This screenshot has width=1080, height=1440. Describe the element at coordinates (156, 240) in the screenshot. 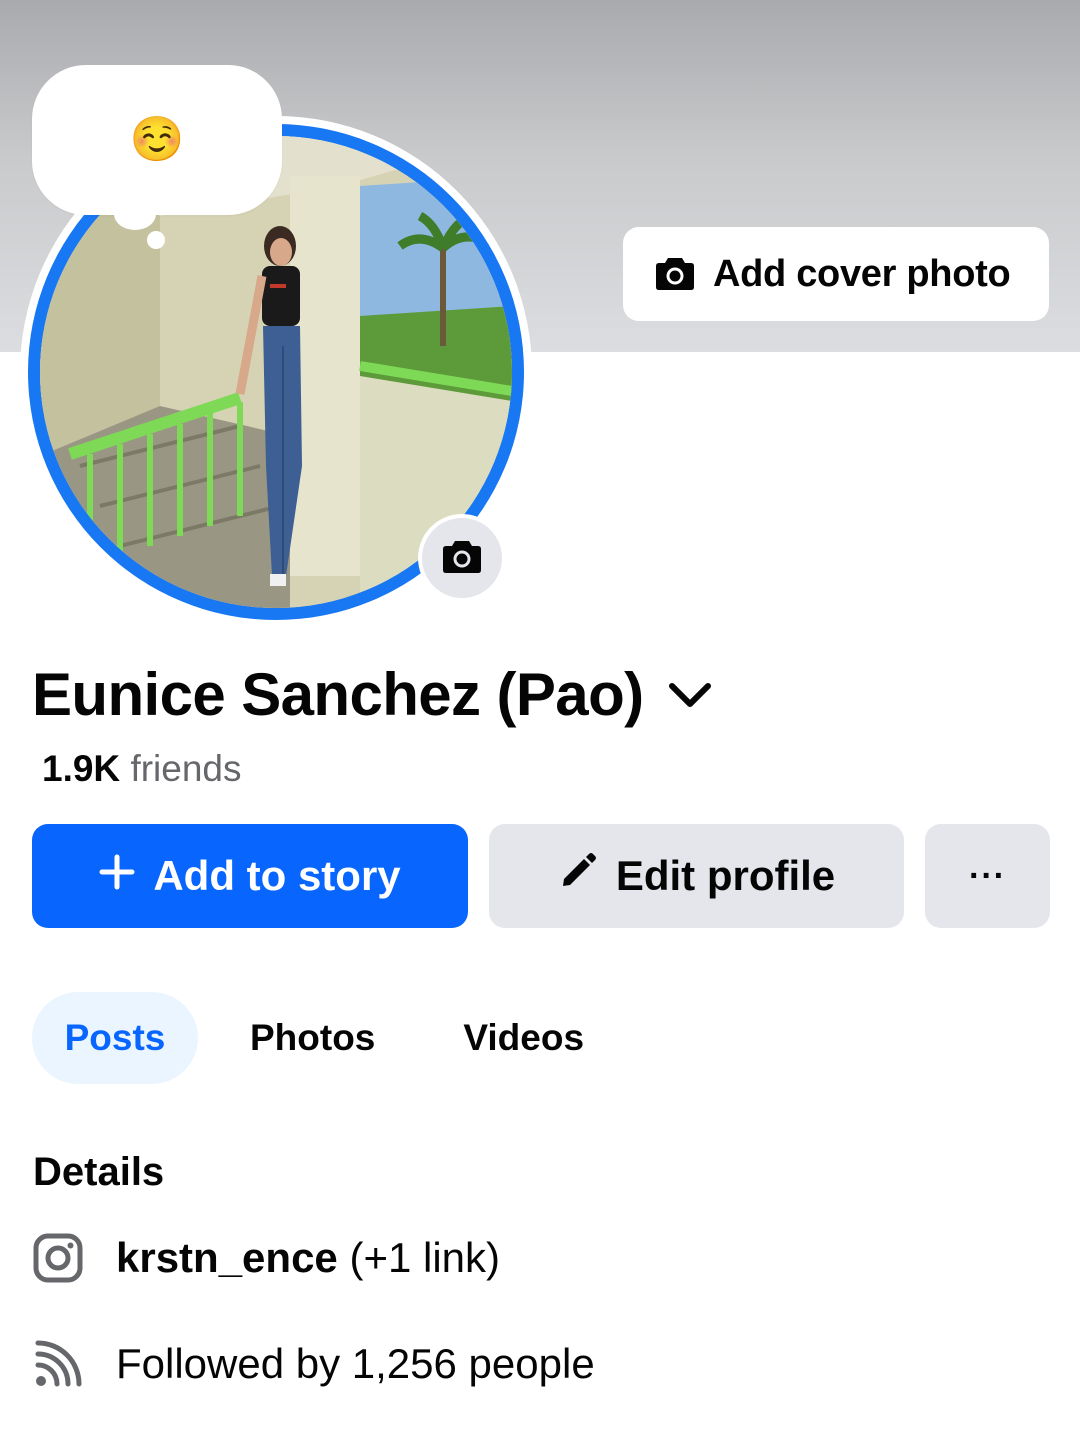

I see `note-bubble-tail-small` at that location.